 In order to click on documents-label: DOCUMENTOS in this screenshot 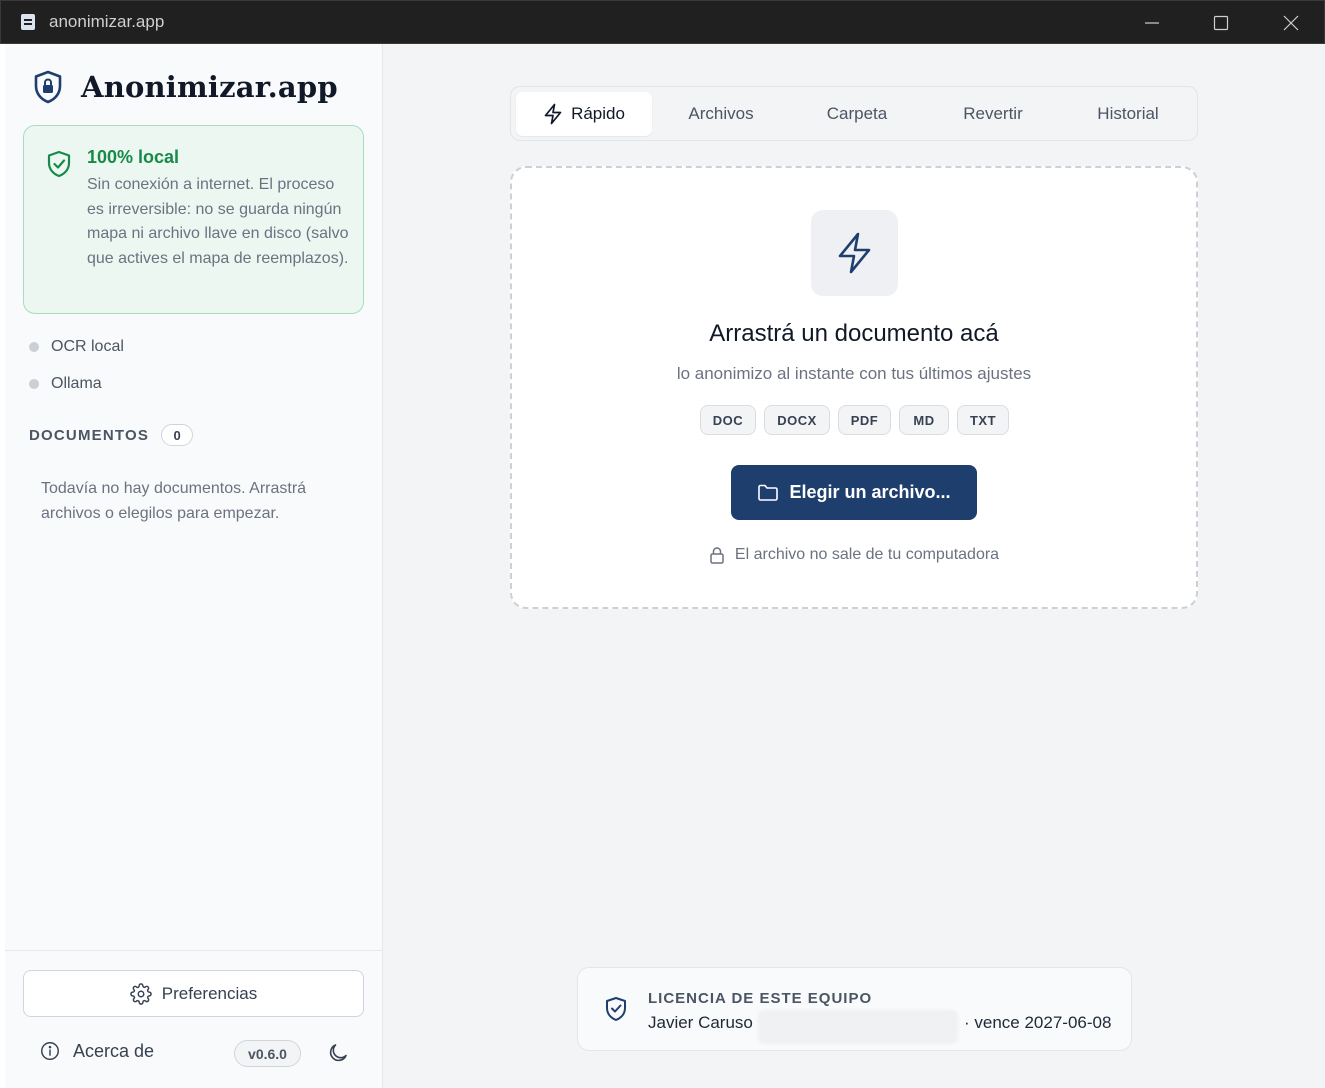, I will do `click(89, 435)`.